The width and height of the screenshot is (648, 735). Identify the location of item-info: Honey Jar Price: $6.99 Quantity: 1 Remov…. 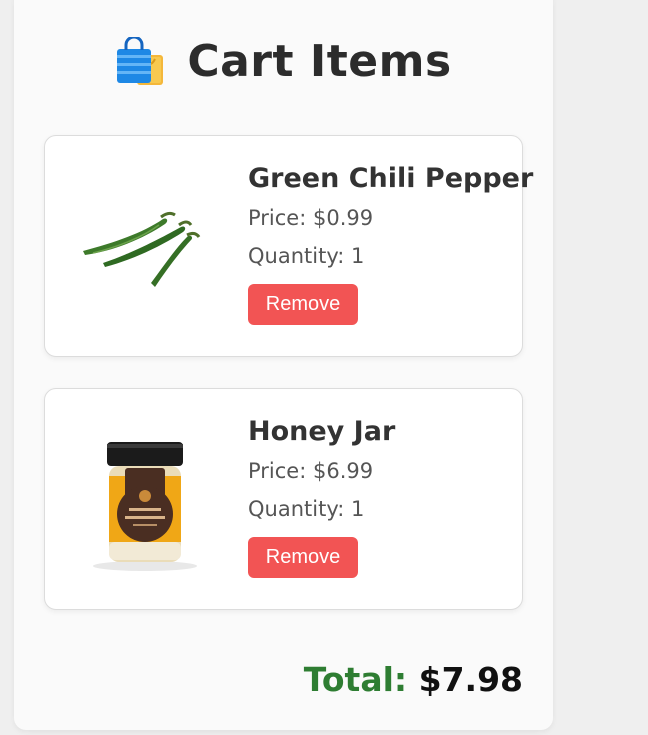
(321, 497).